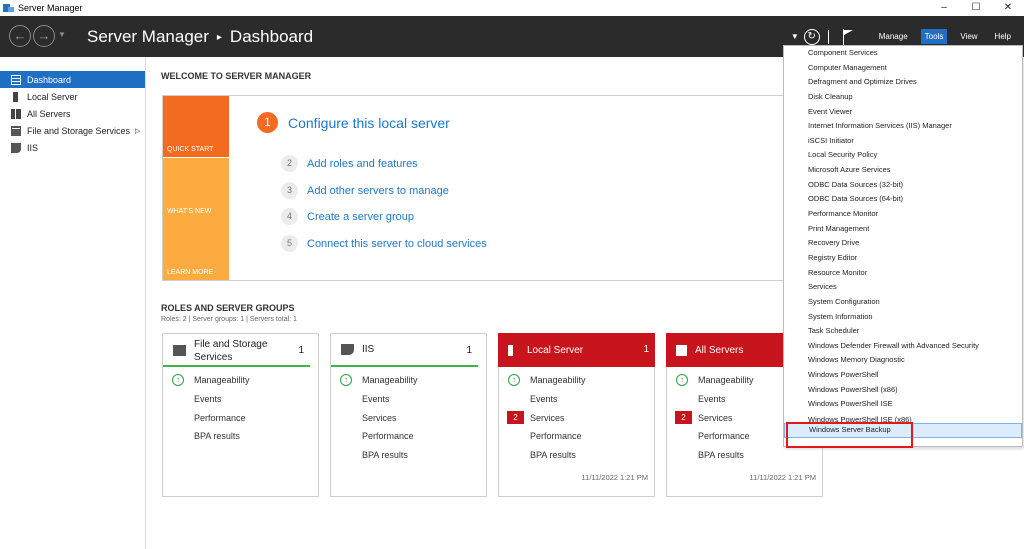  Describe the element at coordinates (388, 436) in the screenshot. I see `row-label: Performance` at that location.